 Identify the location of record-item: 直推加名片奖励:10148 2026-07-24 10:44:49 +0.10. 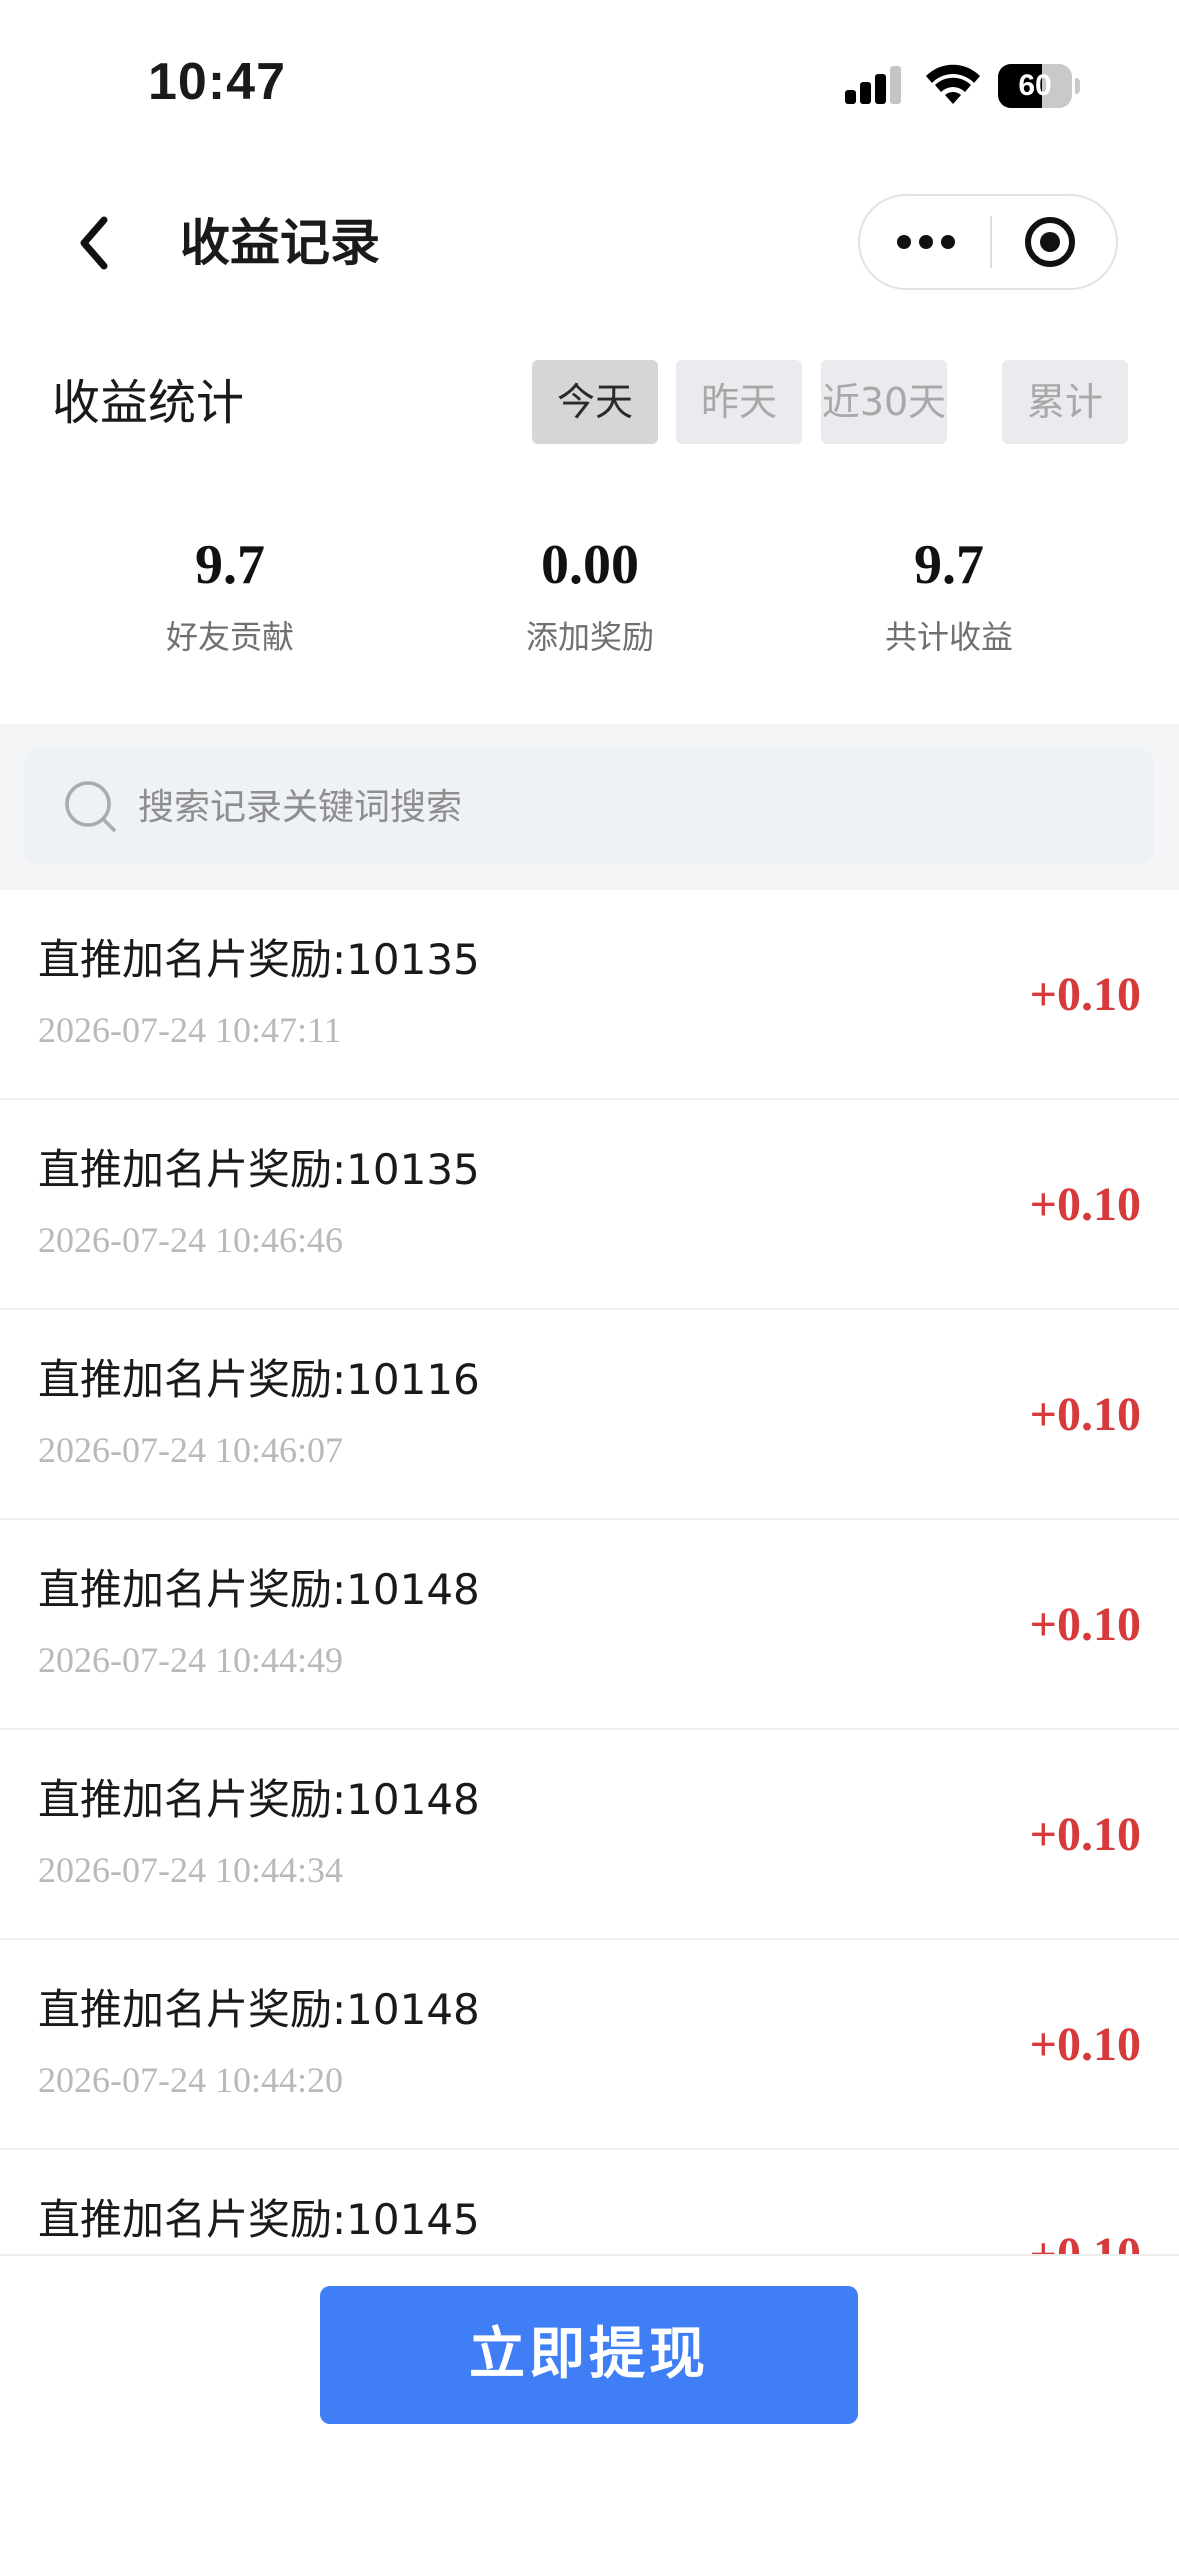
(589, 1625).